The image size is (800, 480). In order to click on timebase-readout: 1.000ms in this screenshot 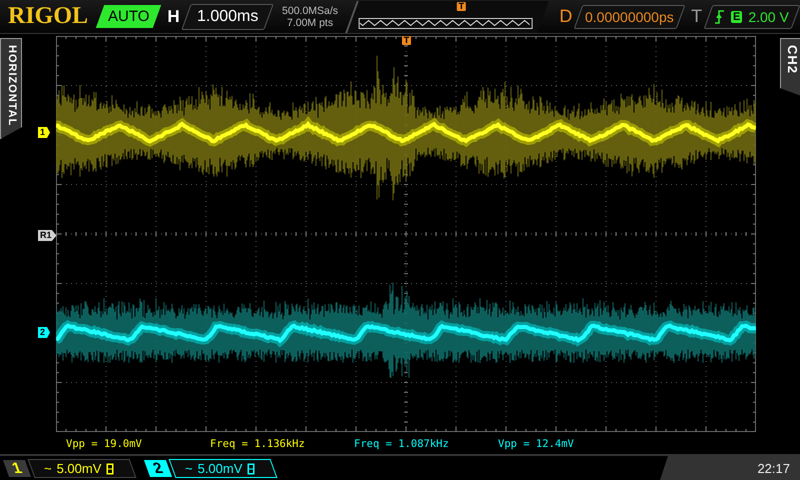, I will do `click(227, 17)`.